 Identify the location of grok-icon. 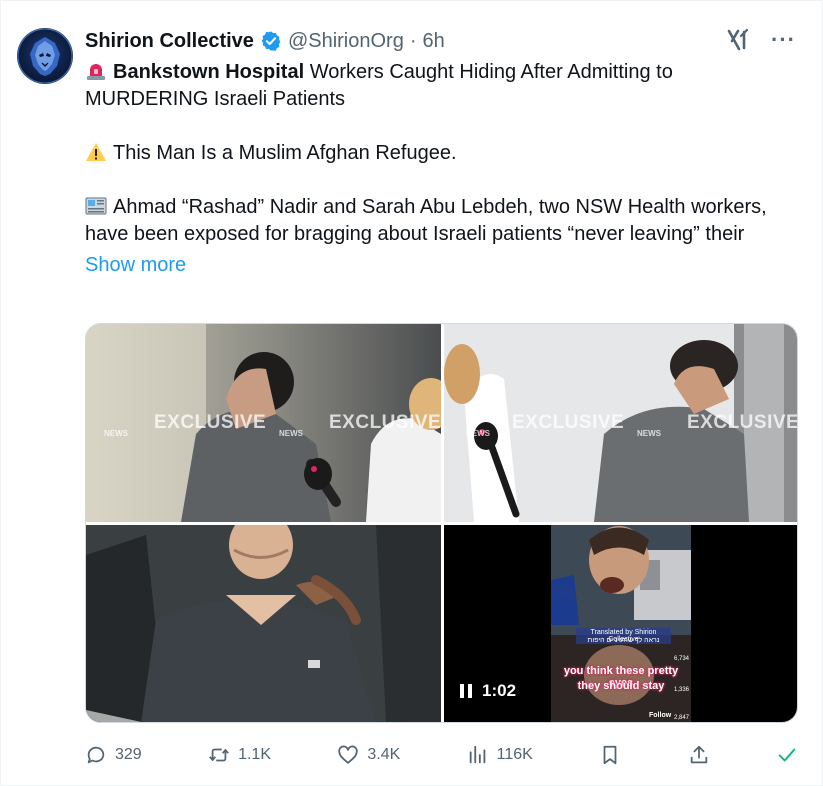
(738, 40).